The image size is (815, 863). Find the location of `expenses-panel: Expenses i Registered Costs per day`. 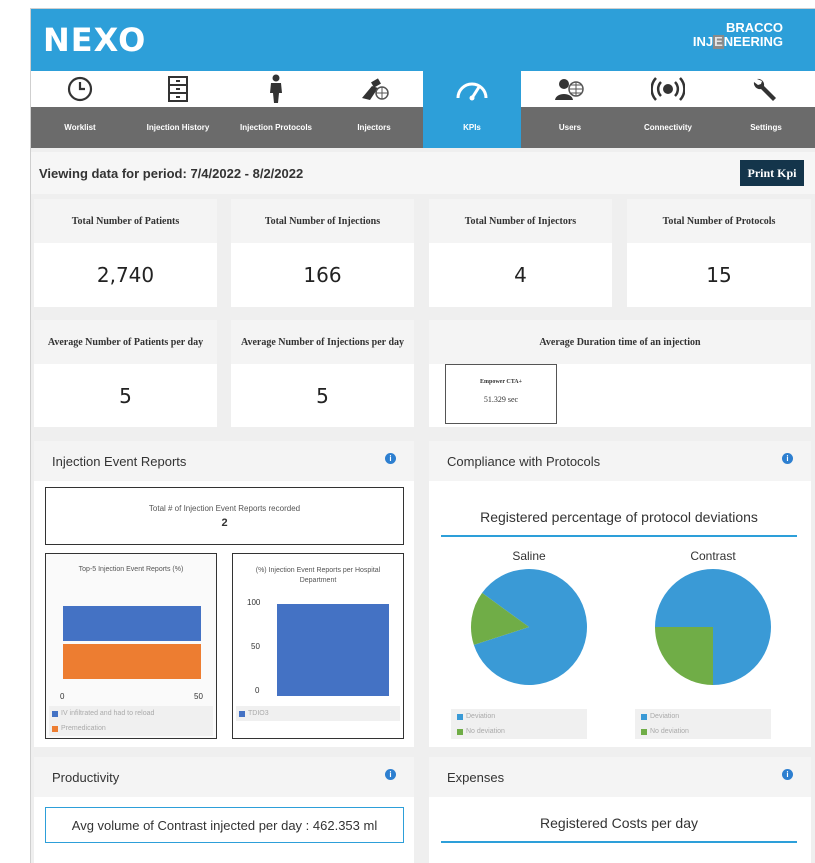

expenses-panel: Expenses i Registered Costs per day is located at coordinates (620, 810).